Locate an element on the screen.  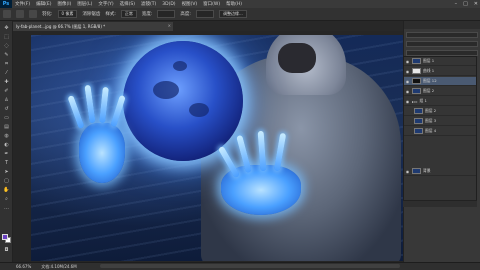
feather-input: 0 像素 is located at coordinates (67, 14).